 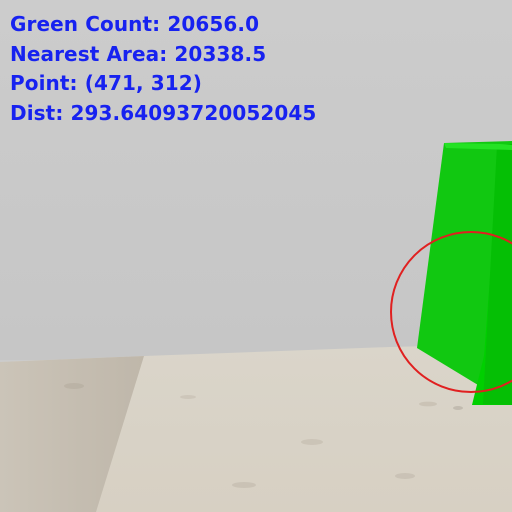 What do you see at coordinates (135, 24) in the screenshot?
I see `green-count-label: Green Count: 20656.0` at bounding box center [135, 24].